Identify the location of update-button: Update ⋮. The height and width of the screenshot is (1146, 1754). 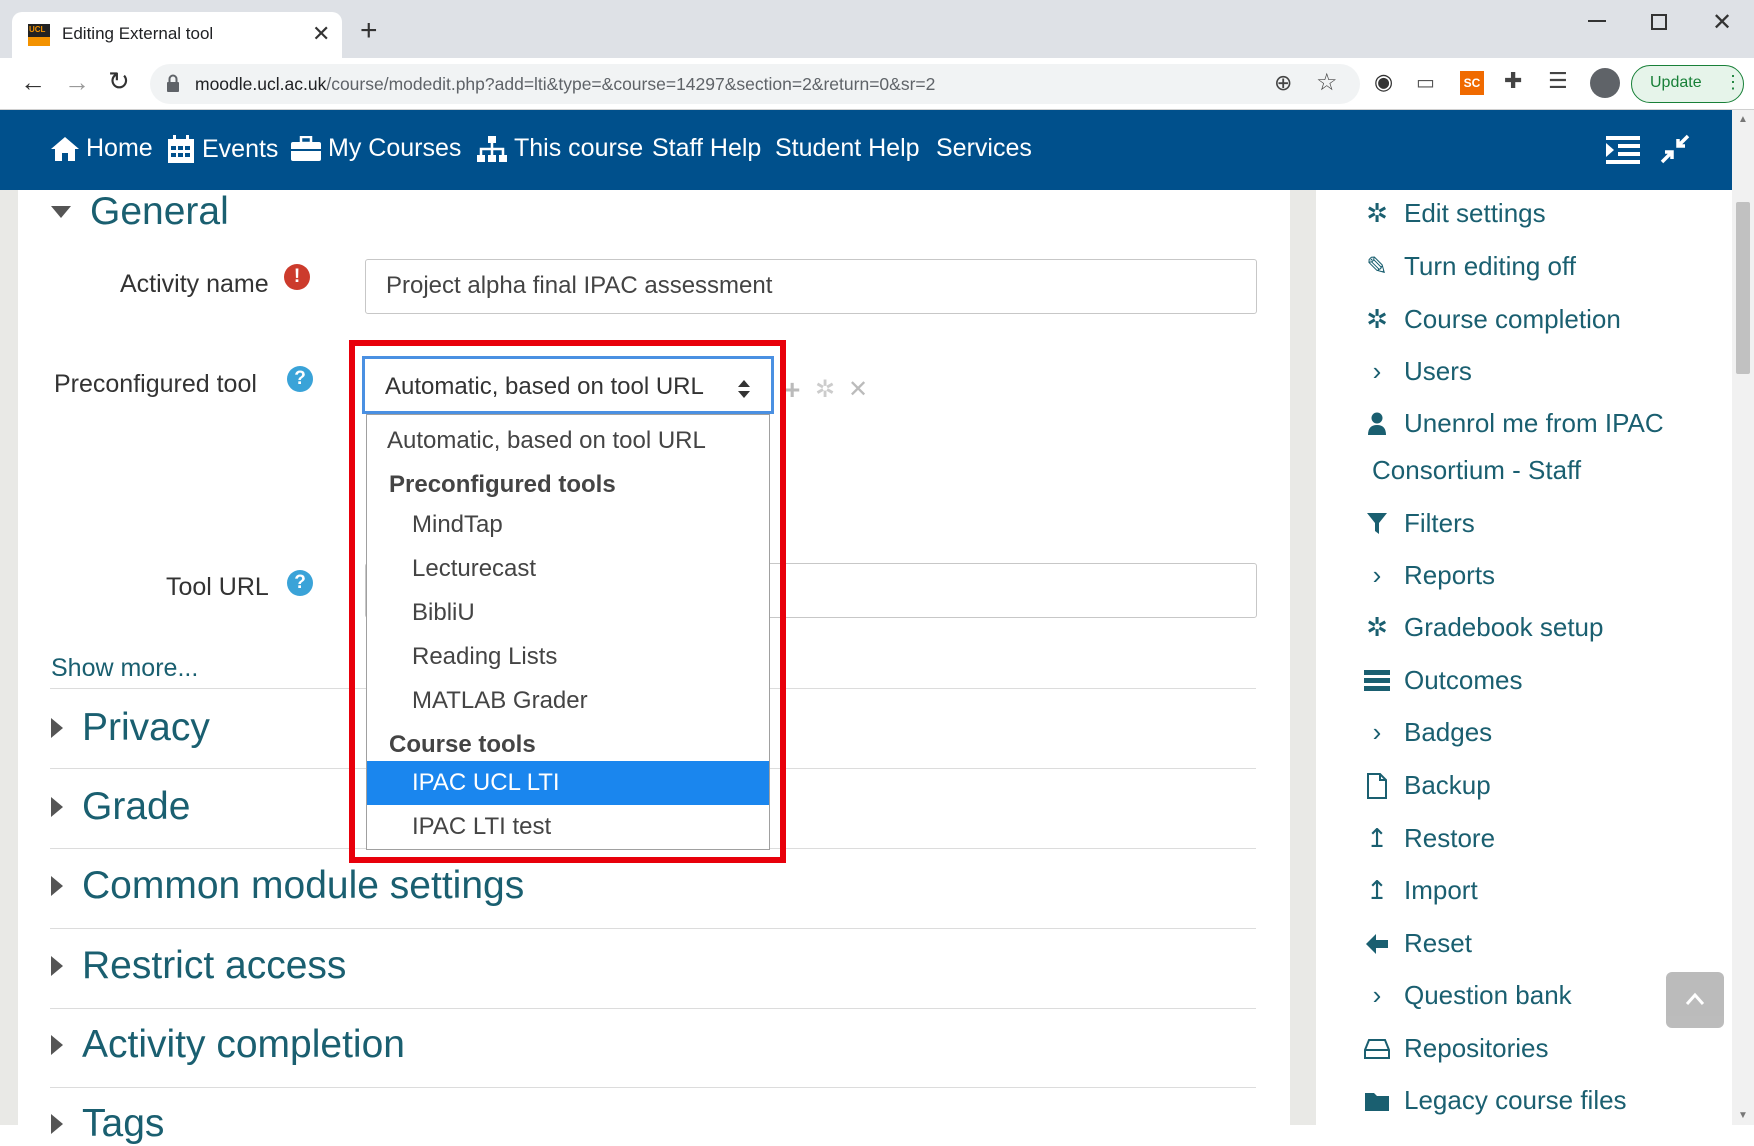
(1687, 84).